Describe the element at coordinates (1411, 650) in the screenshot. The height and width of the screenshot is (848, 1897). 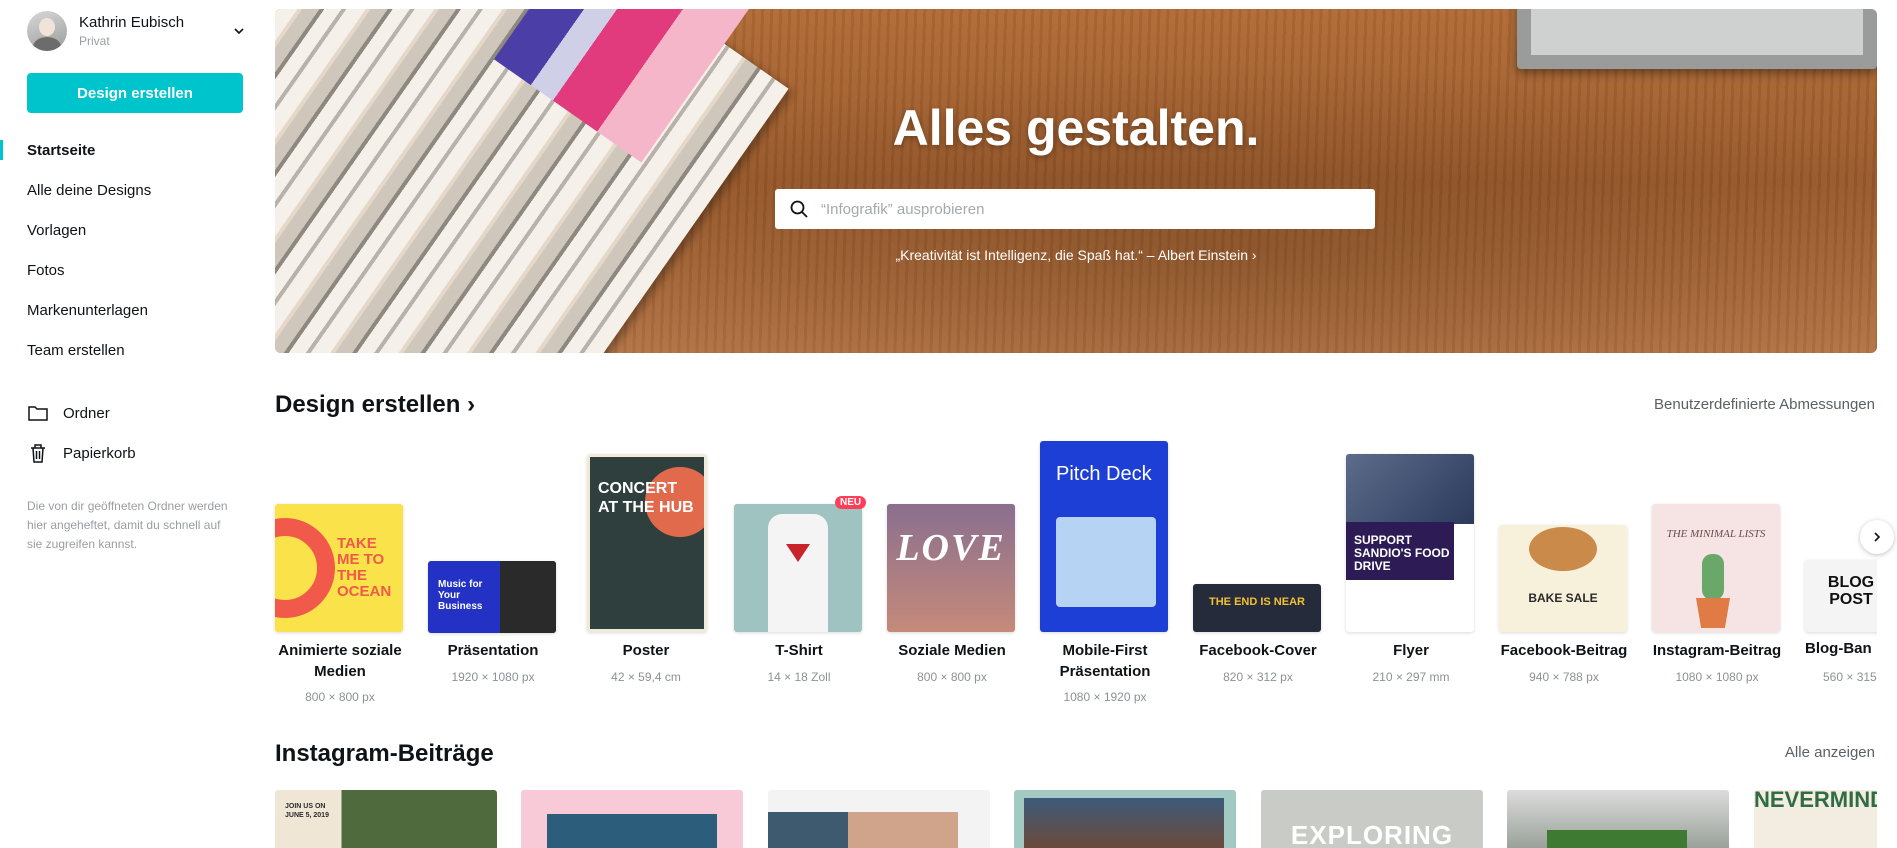
I see `card-label: Flyer` at that location.